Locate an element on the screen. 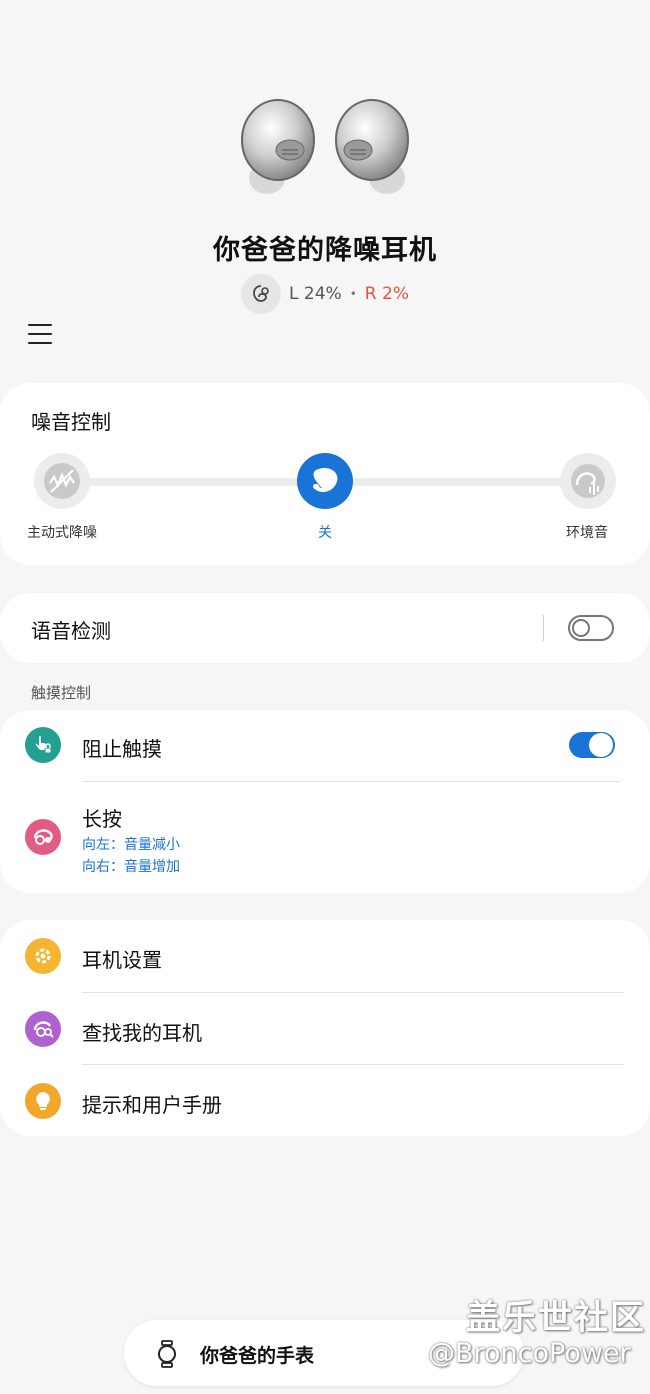  long-press-icon is located at coordinates (43, 837).